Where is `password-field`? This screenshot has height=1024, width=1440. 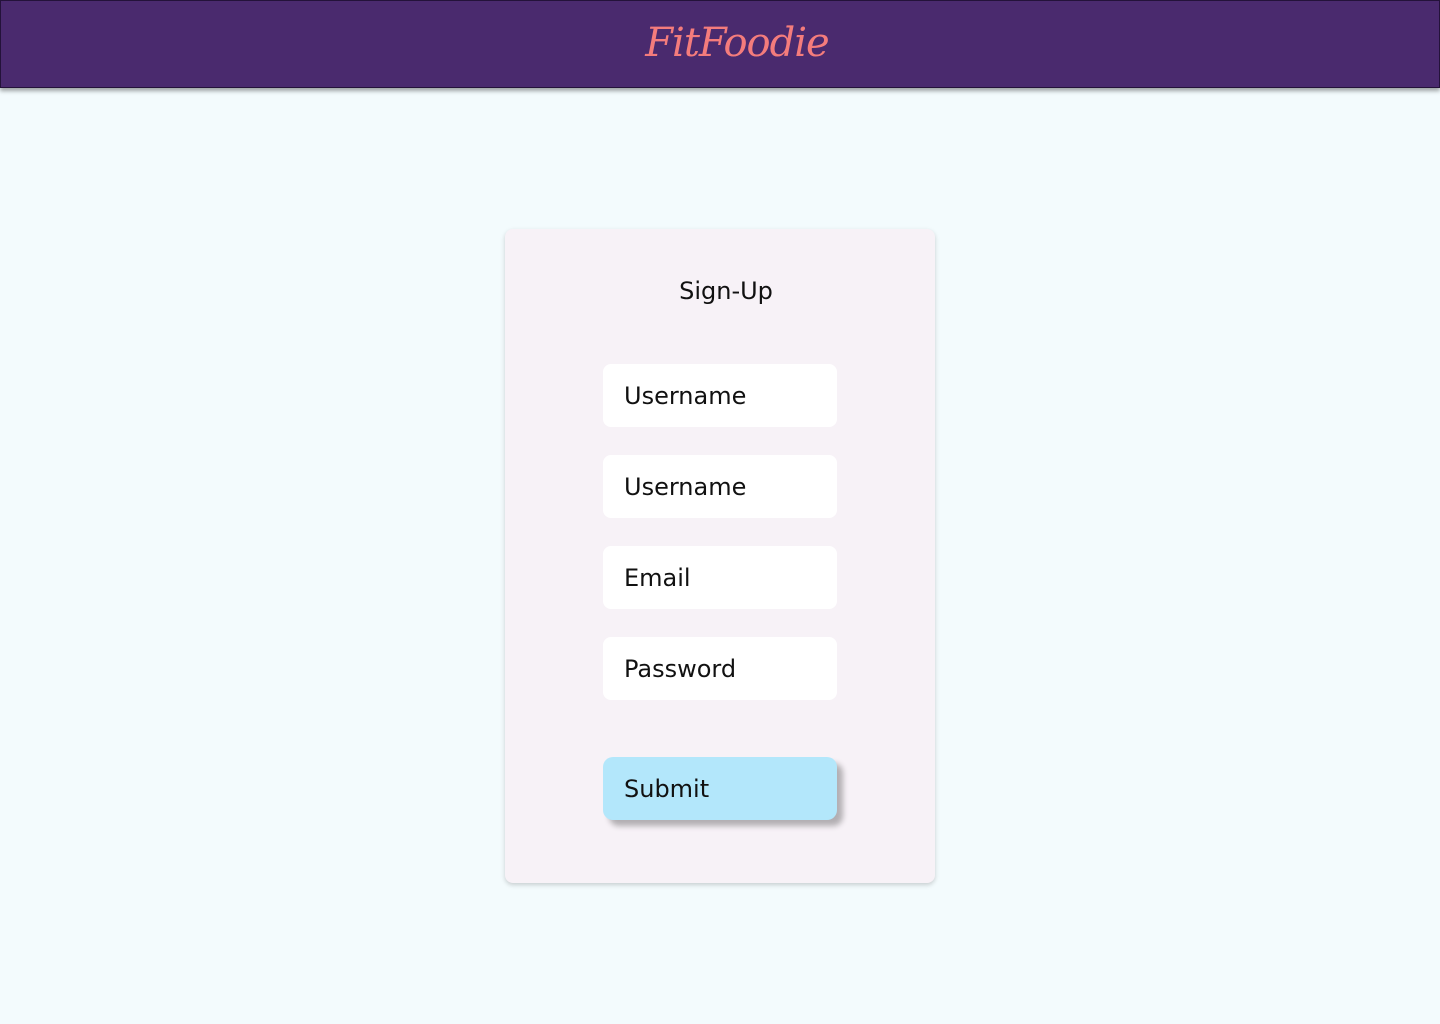
password-field is located at coordinates (720, 668).